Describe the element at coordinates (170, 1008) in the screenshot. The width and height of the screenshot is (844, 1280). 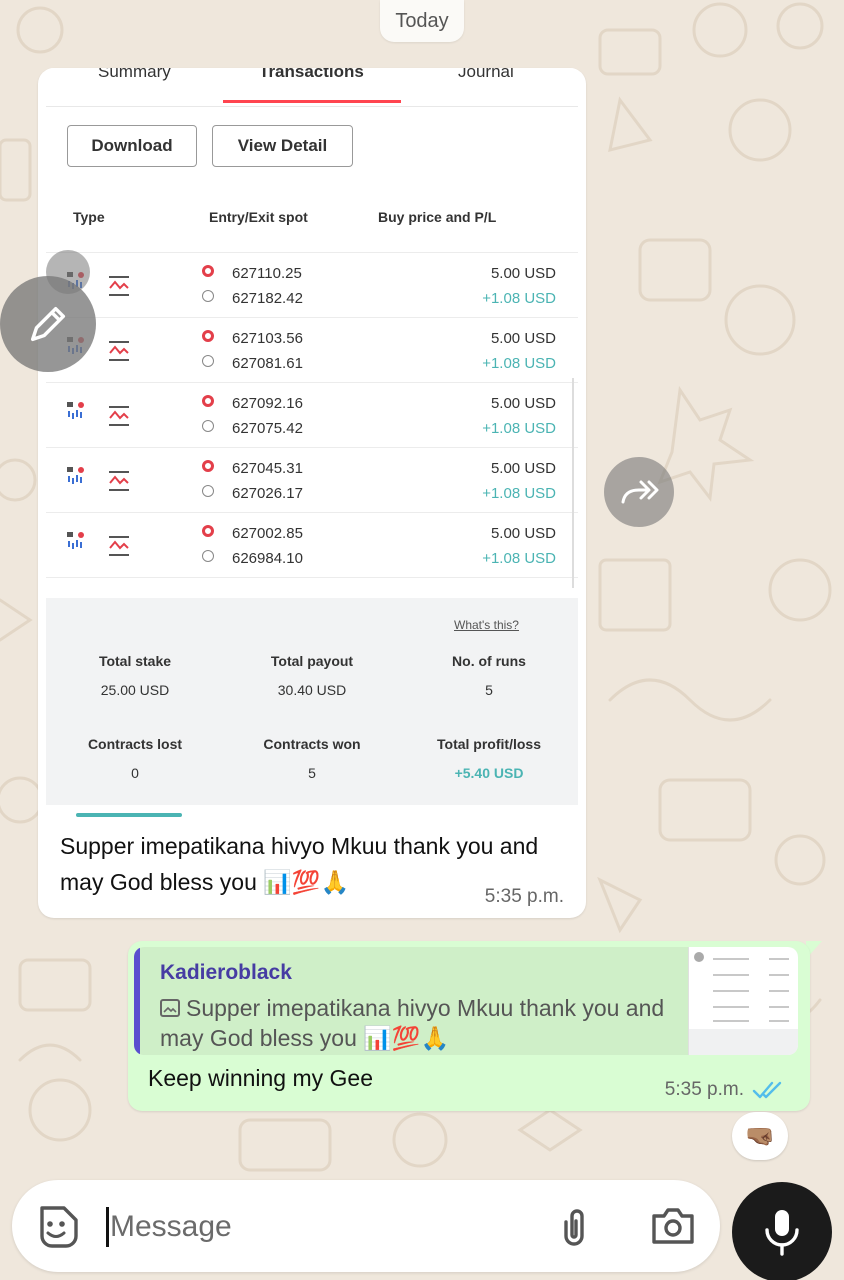
I see `image-icon` at that location.